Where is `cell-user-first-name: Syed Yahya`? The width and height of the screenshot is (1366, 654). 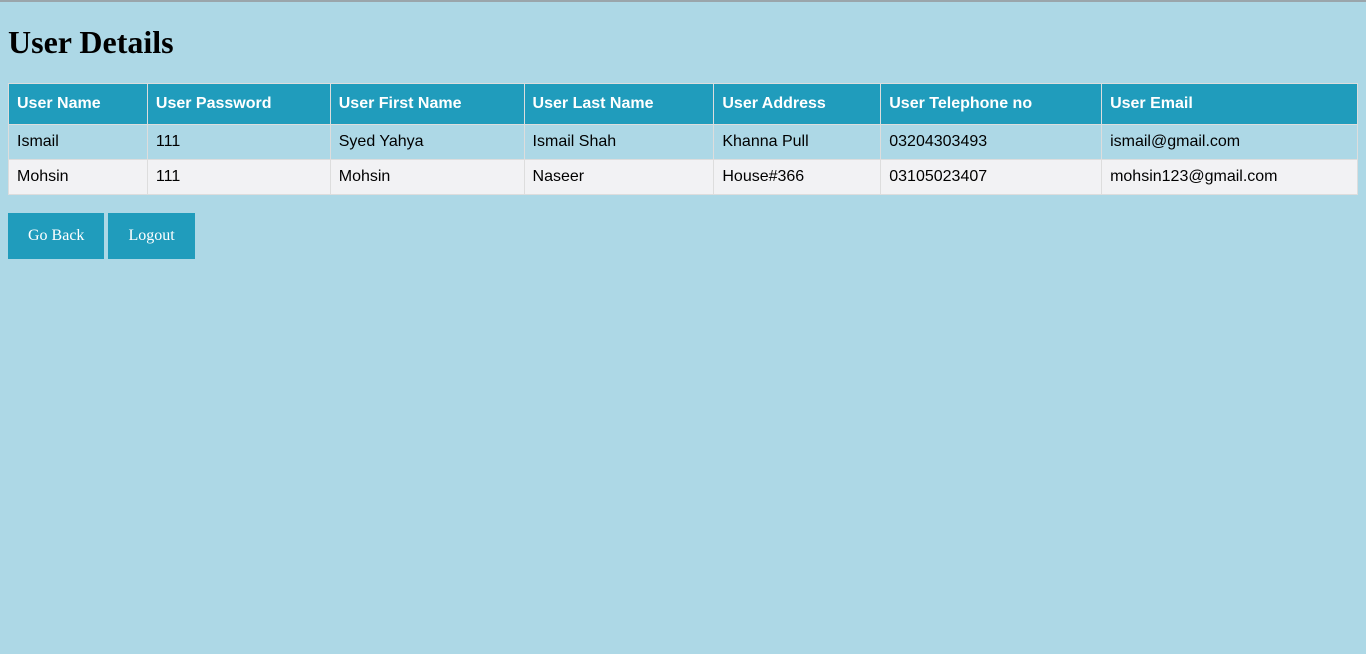
cell-user-first-name: Syed Yahya is located at coordinates (427, 142).